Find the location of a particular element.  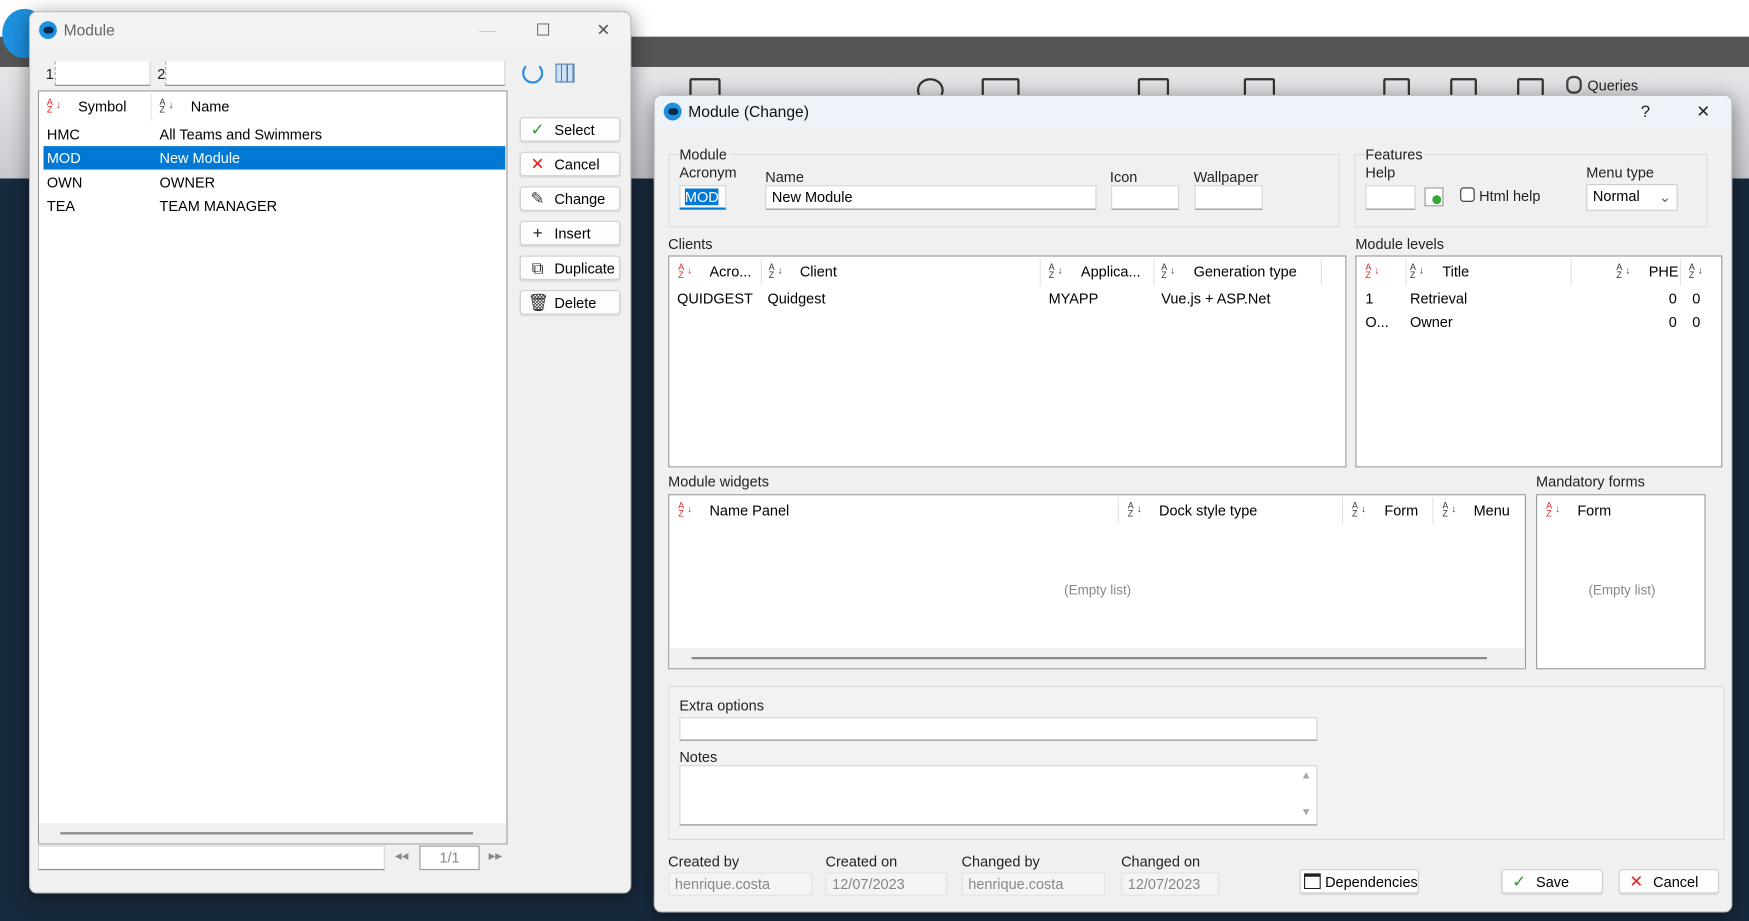

notes-label: Notes is located at coordinates (698, 757).